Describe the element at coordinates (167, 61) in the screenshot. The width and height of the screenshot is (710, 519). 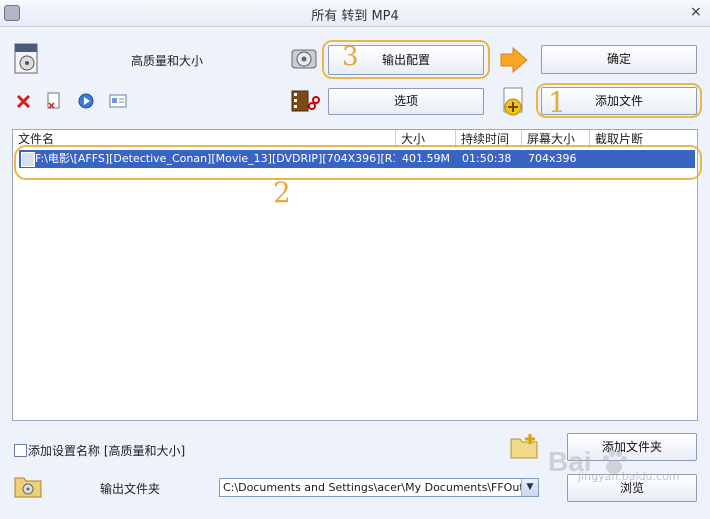
I see `profile-label: 高质量和大小` at that location.